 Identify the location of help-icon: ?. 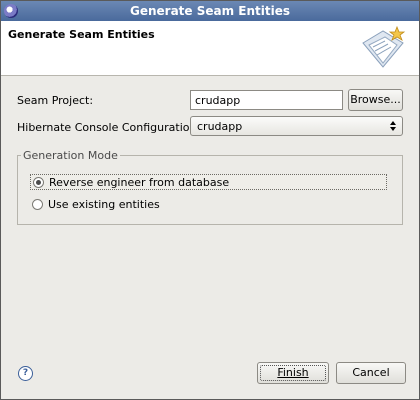
(25, 373).